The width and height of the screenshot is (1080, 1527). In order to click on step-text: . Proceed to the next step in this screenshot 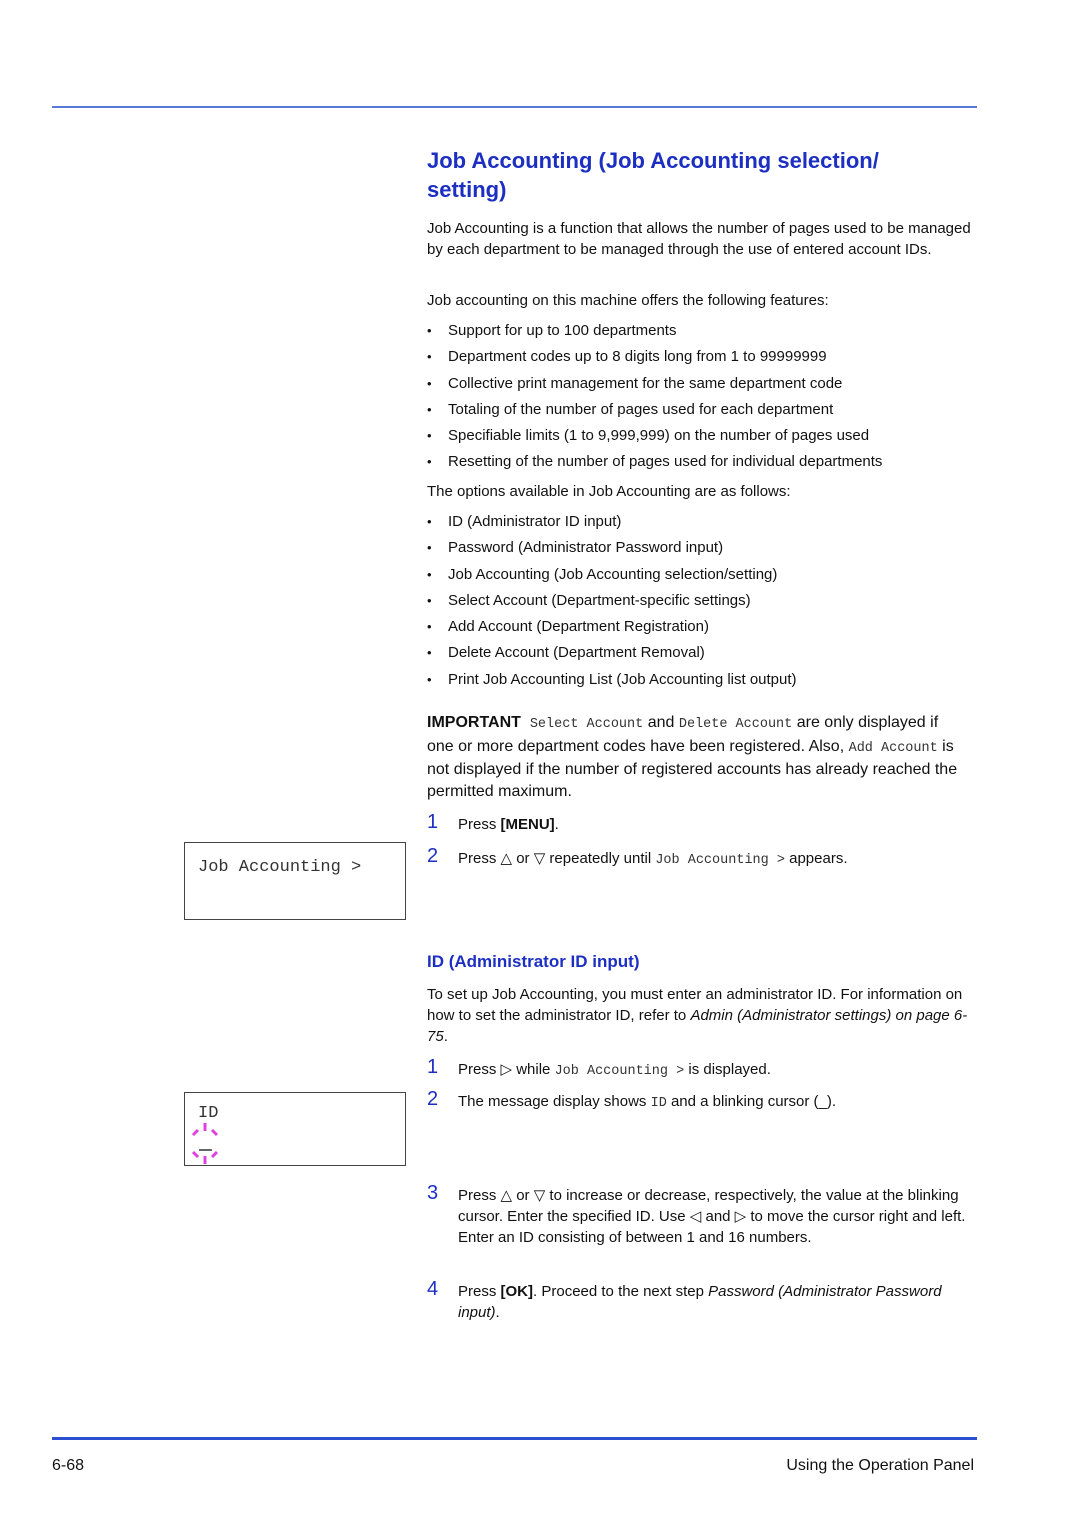, I will do `click(621, 1291)`.